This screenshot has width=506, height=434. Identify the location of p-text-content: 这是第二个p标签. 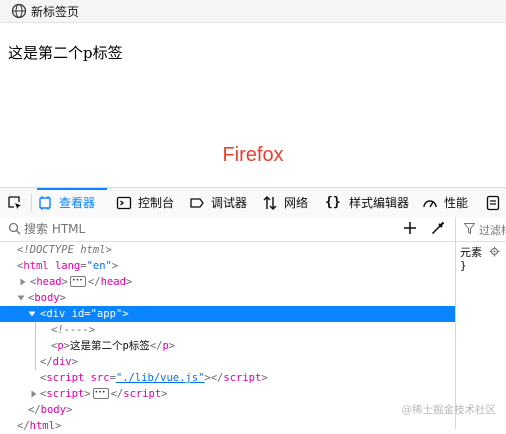
(109, 346).